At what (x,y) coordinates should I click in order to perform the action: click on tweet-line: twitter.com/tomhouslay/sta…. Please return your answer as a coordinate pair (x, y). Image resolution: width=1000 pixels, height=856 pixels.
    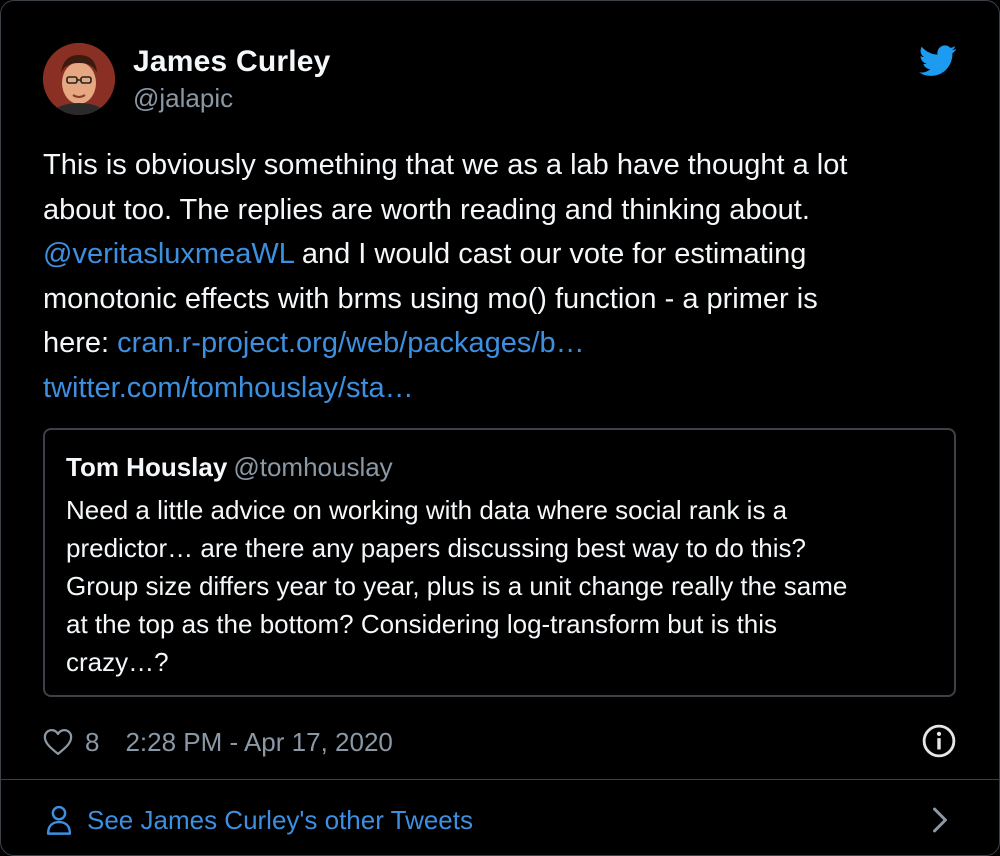
    Looking at the image, I should click on (503, 388).